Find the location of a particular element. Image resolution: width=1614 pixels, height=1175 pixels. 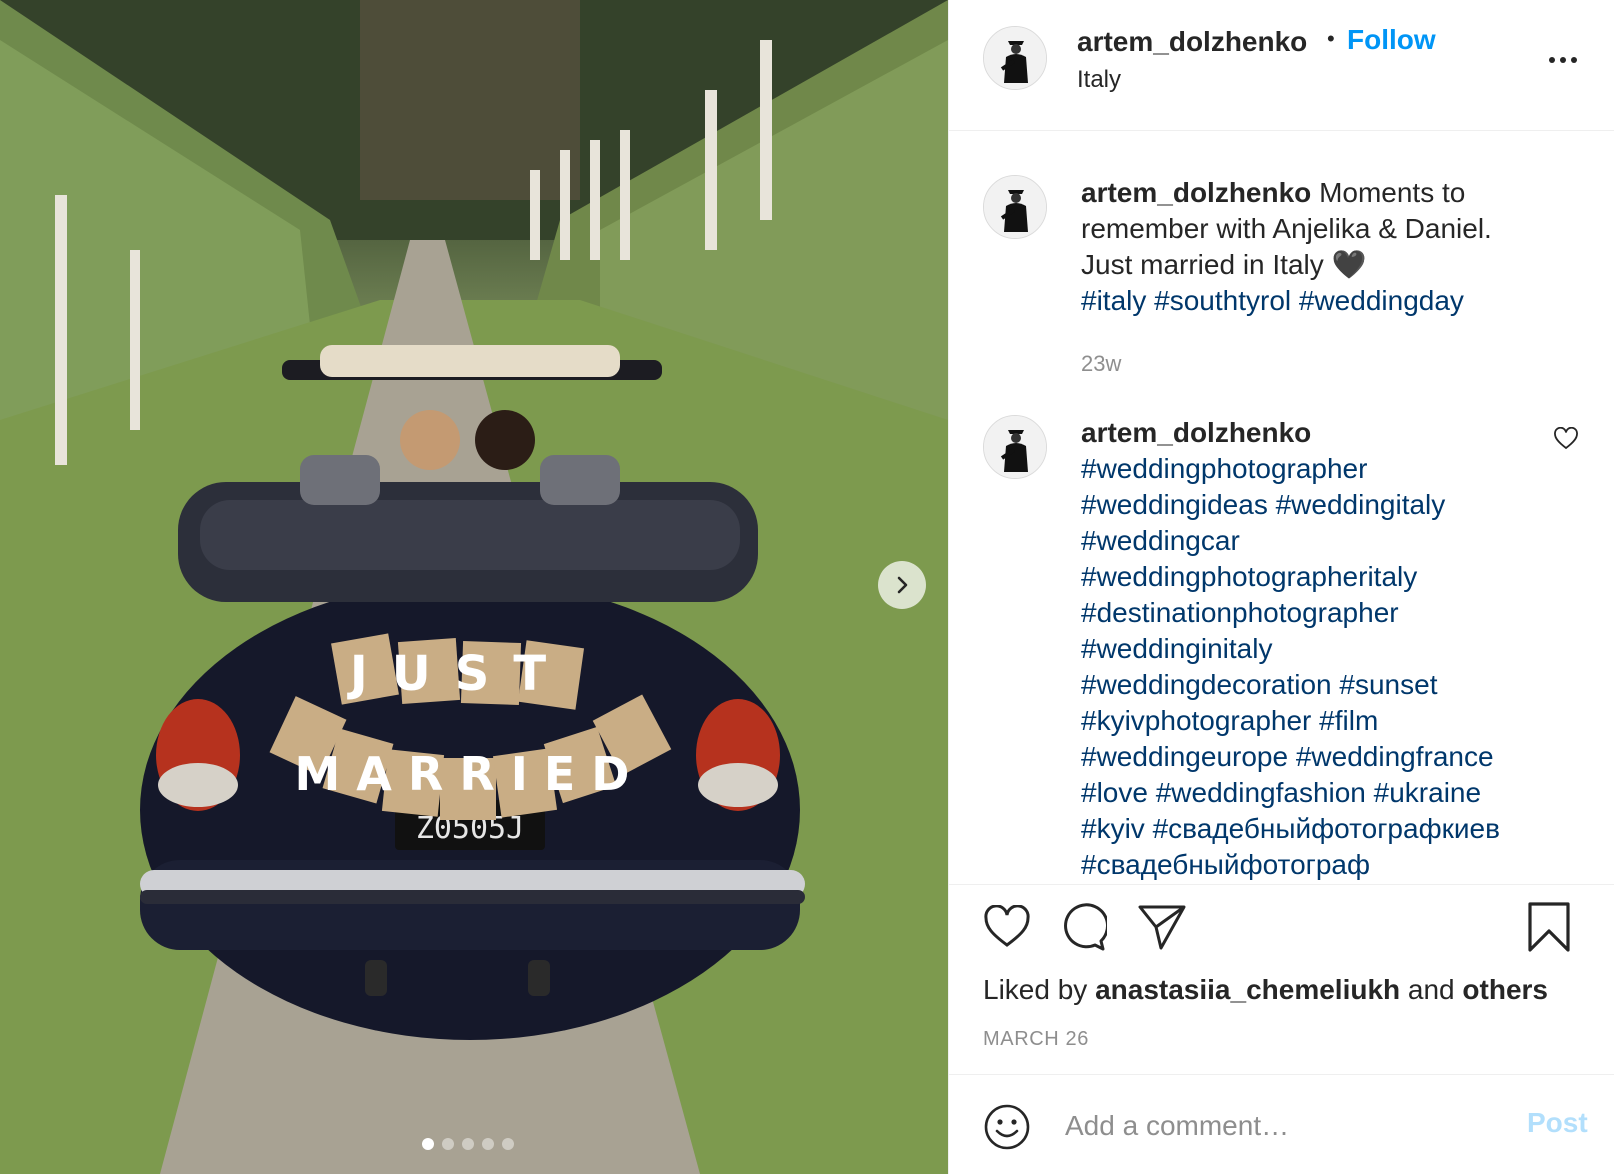

small-heart-icon is located at coordinates (1566, 441).